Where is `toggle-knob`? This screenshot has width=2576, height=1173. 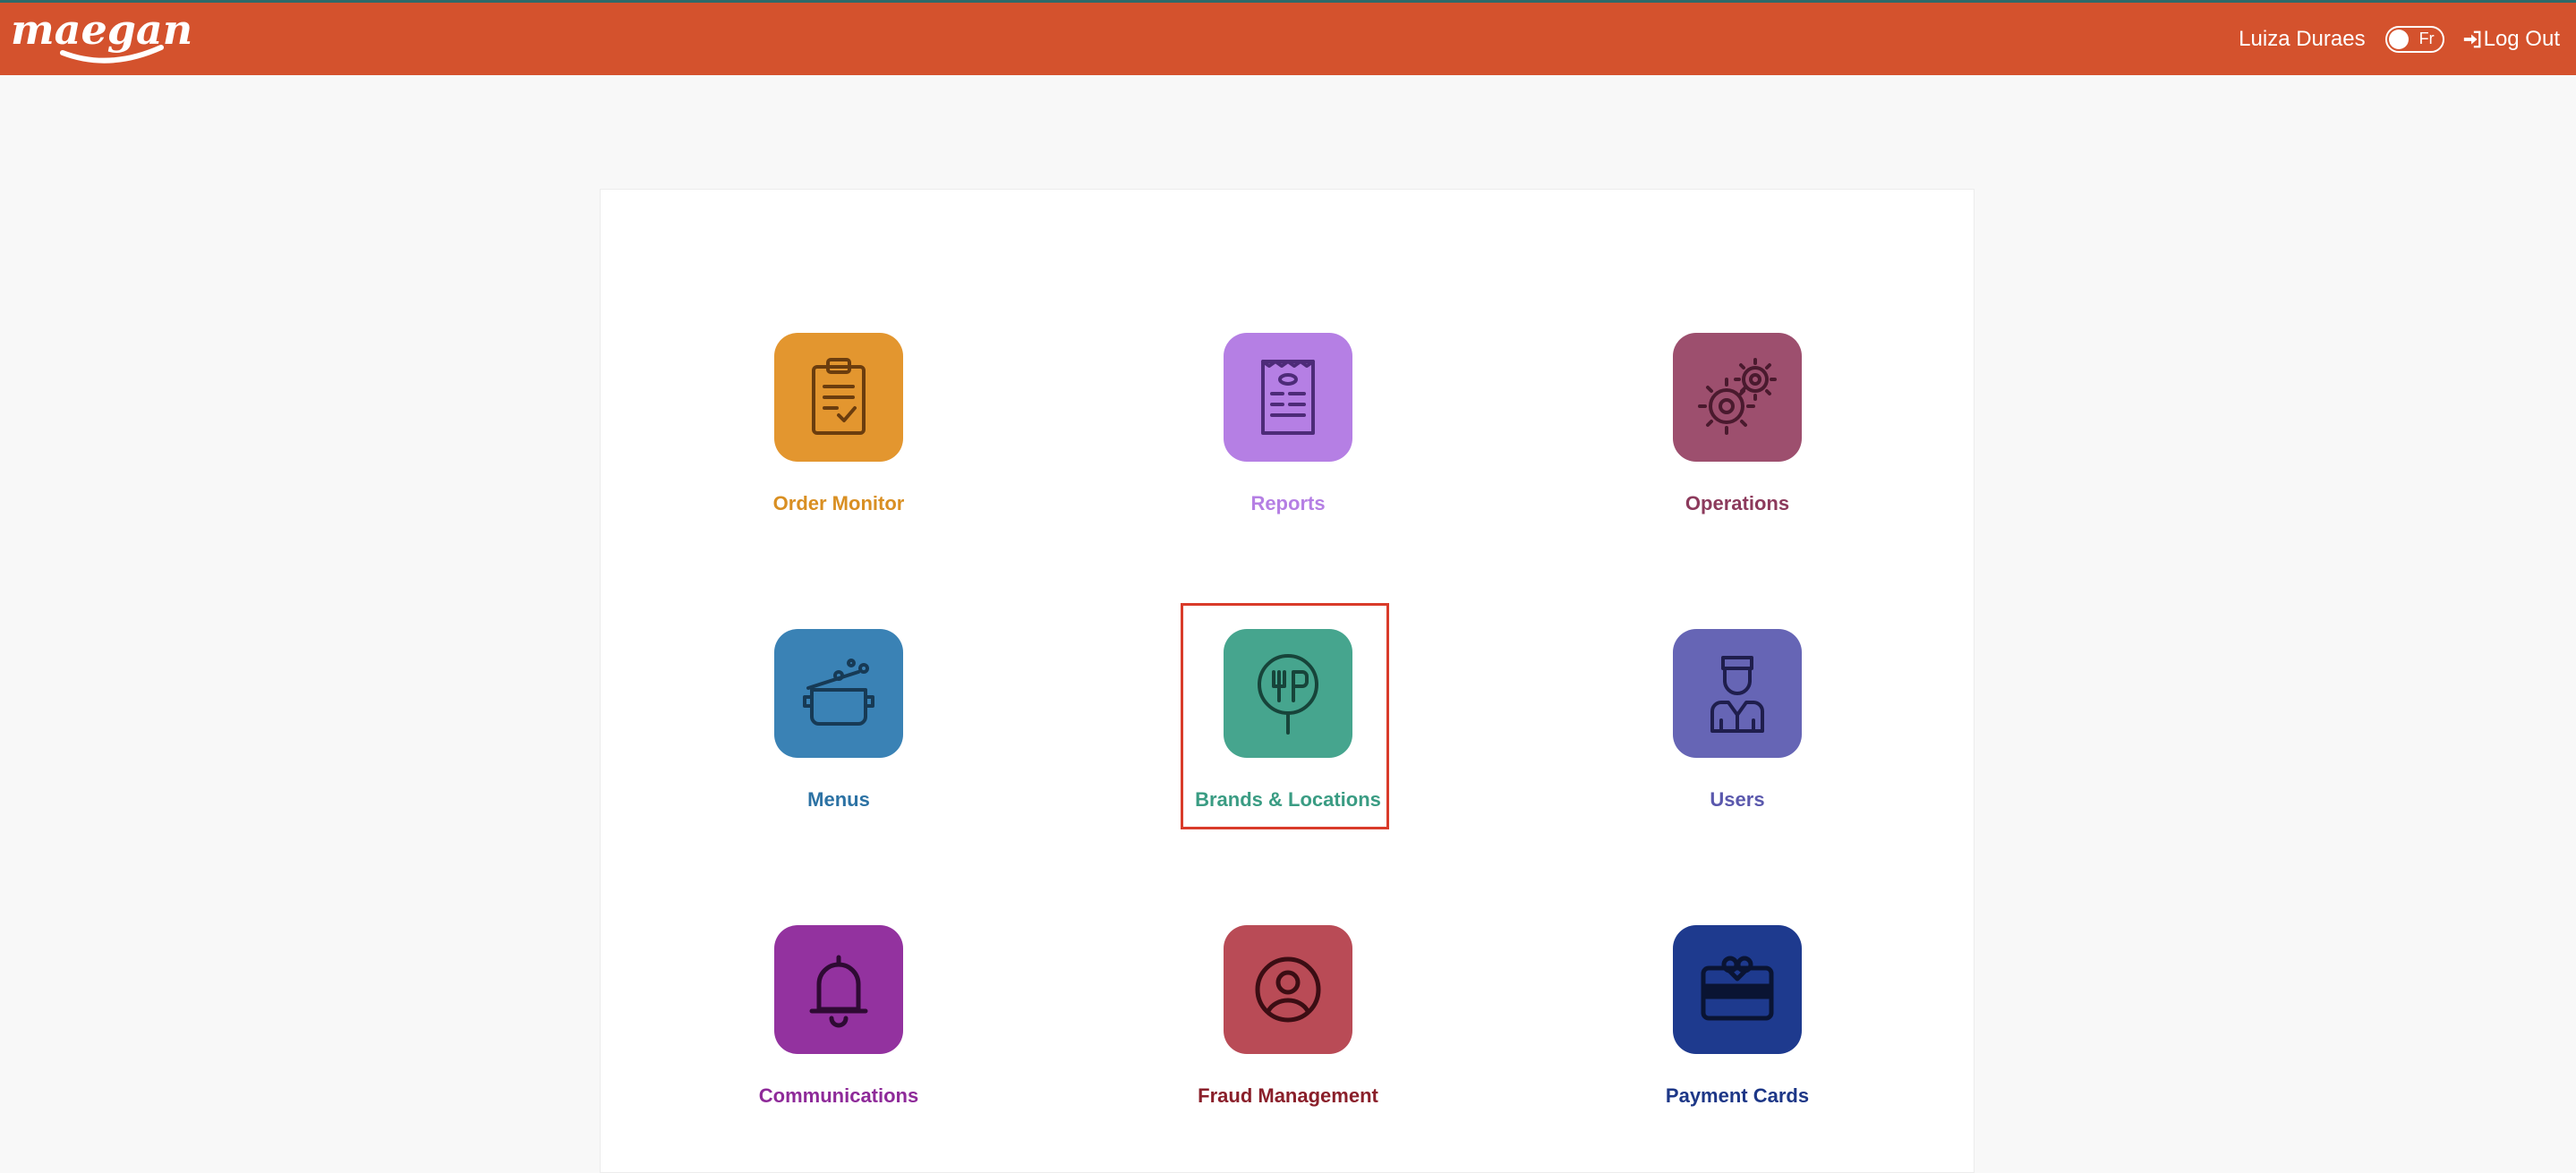 toggle-knob is located at coordinates (2398, 39).